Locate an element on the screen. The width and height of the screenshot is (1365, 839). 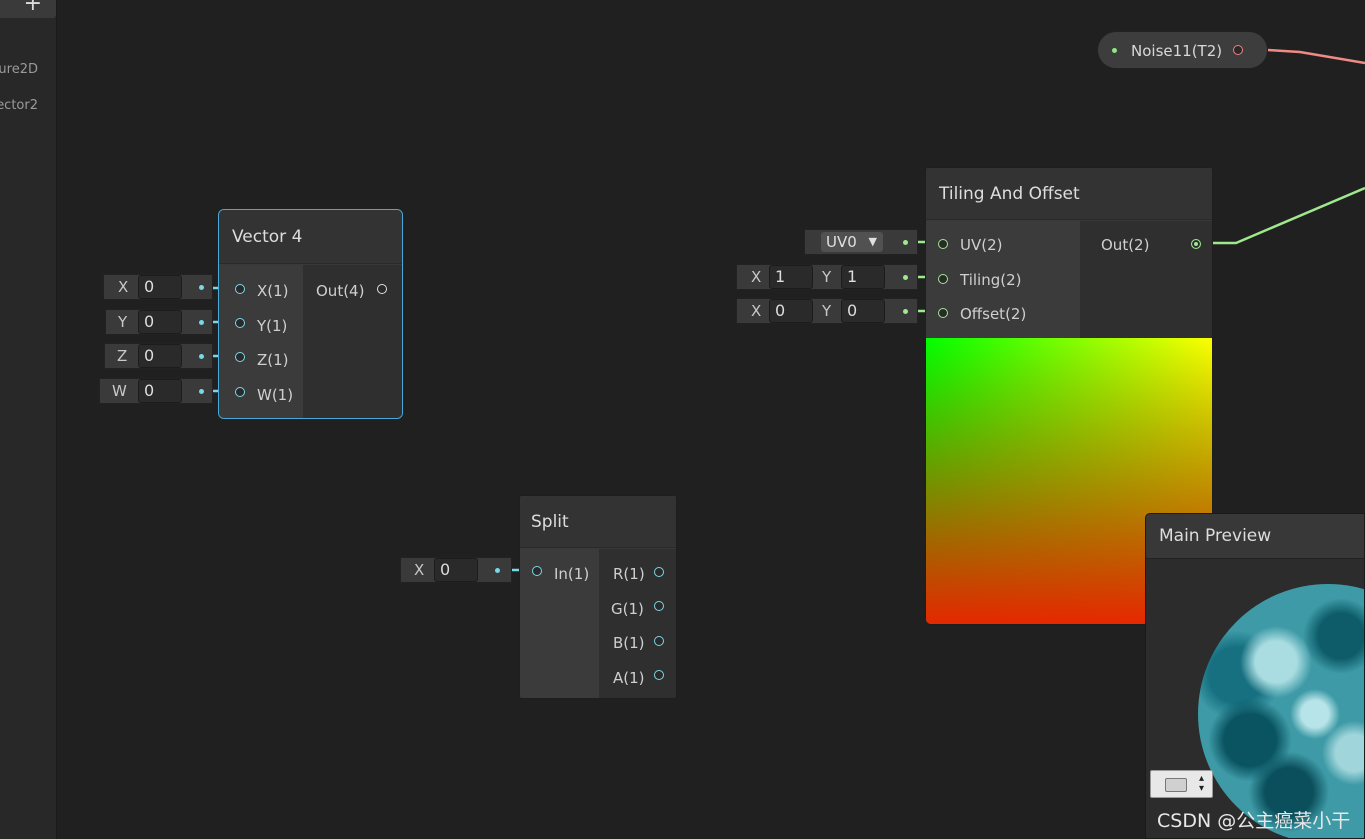
vector4-w-input: 0 is located at coordinates (160, 391).